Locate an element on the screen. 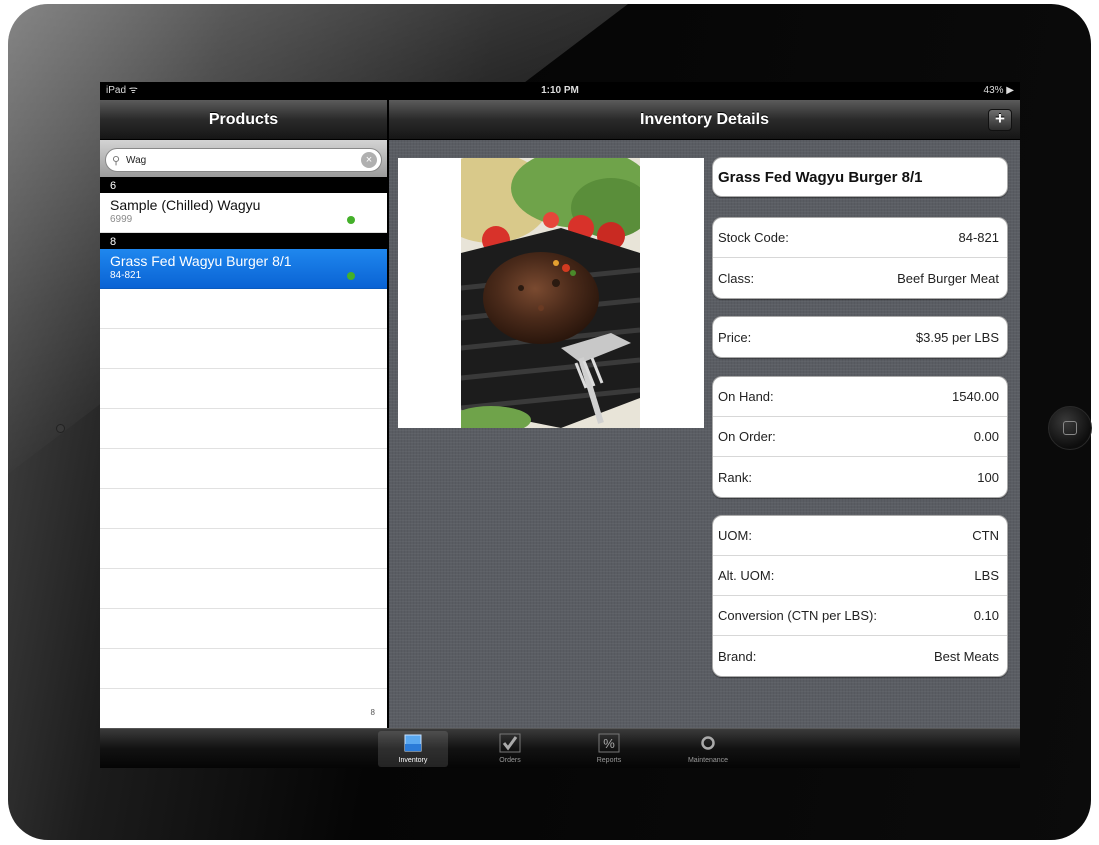  price-card: Price: $3.95 per LBS is located at coordinates (860, 337).